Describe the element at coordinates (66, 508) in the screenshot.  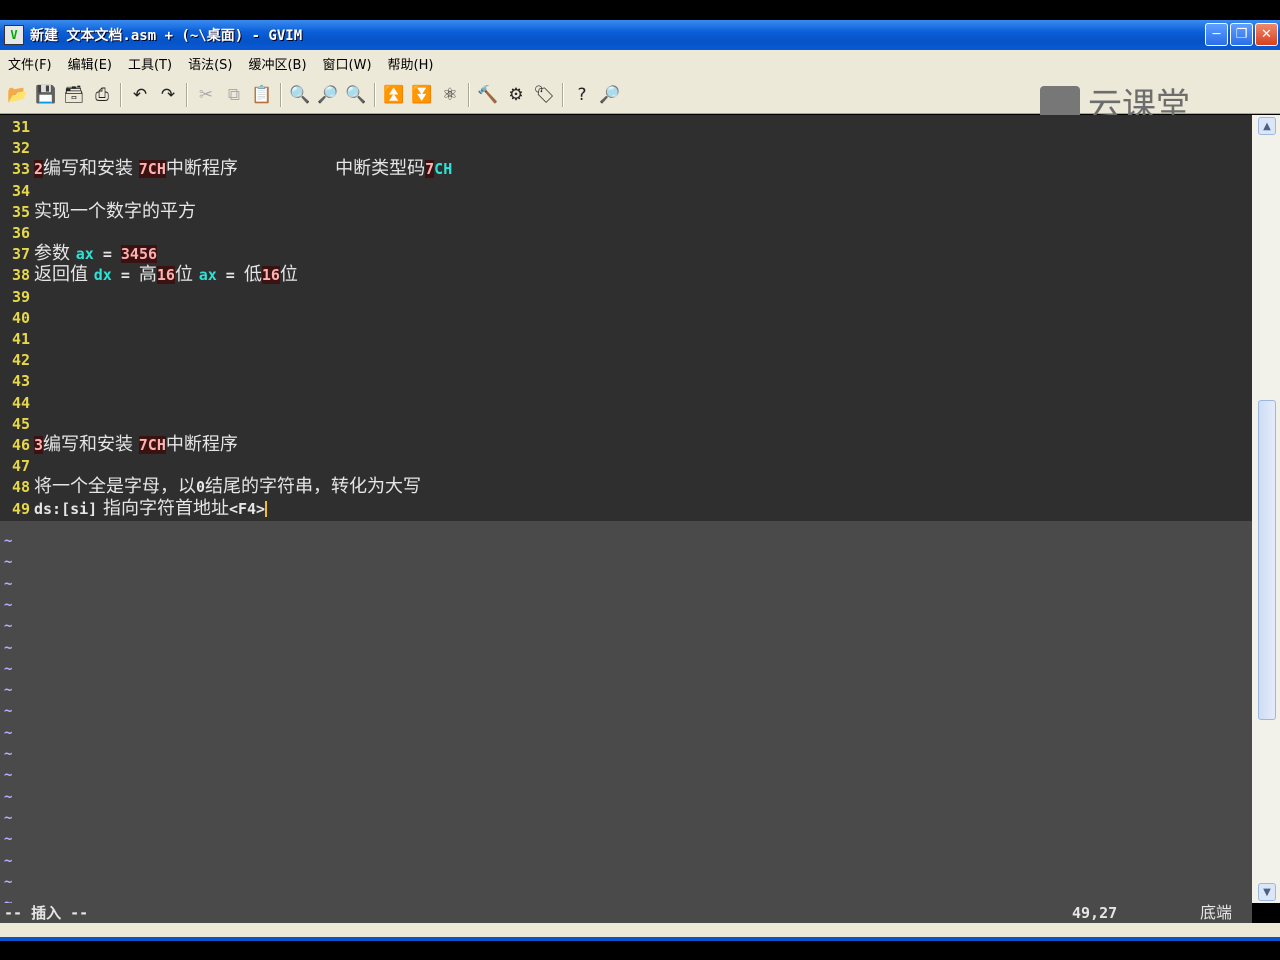
I see `line-text: ds:[si]` at that location.